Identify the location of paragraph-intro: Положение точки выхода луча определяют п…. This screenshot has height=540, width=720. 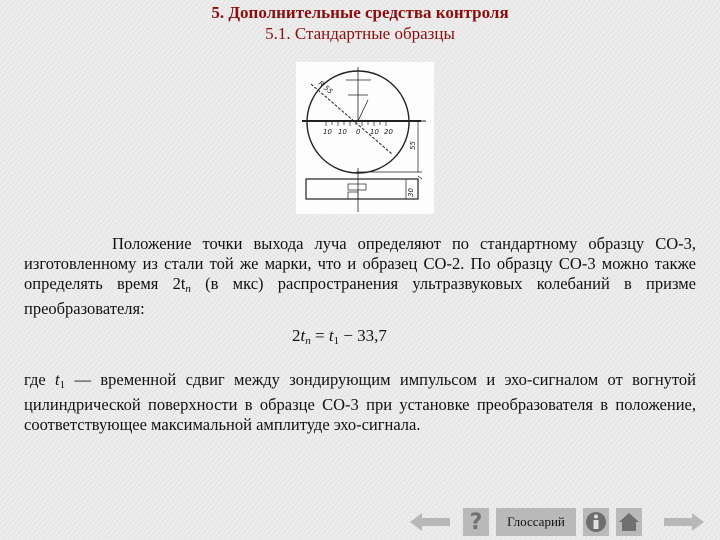
(360, 276).